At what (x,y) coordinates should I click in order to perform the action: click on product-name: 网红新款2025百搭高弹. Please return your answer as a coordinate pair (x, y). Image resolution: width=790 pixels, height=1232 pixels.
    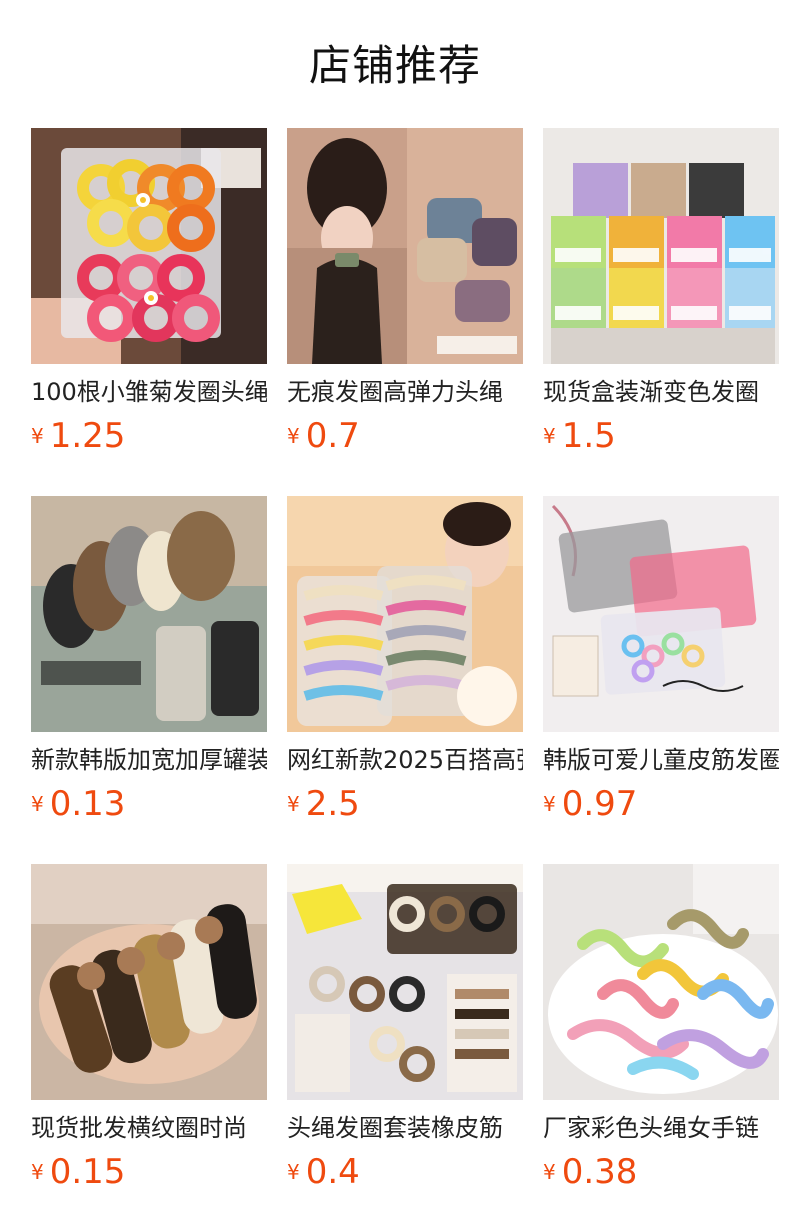
    Looking at the image, I should click on (405, 760).